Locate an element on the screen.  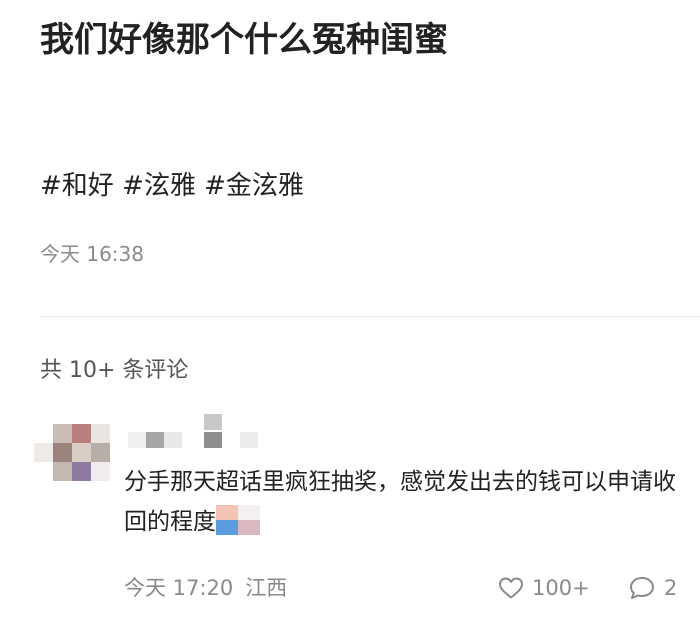
comment-text: 分手那天超话里疯狂抽奖，感觉发出去的钱可以申请收回的程度 is located at coordinates (400, 502).